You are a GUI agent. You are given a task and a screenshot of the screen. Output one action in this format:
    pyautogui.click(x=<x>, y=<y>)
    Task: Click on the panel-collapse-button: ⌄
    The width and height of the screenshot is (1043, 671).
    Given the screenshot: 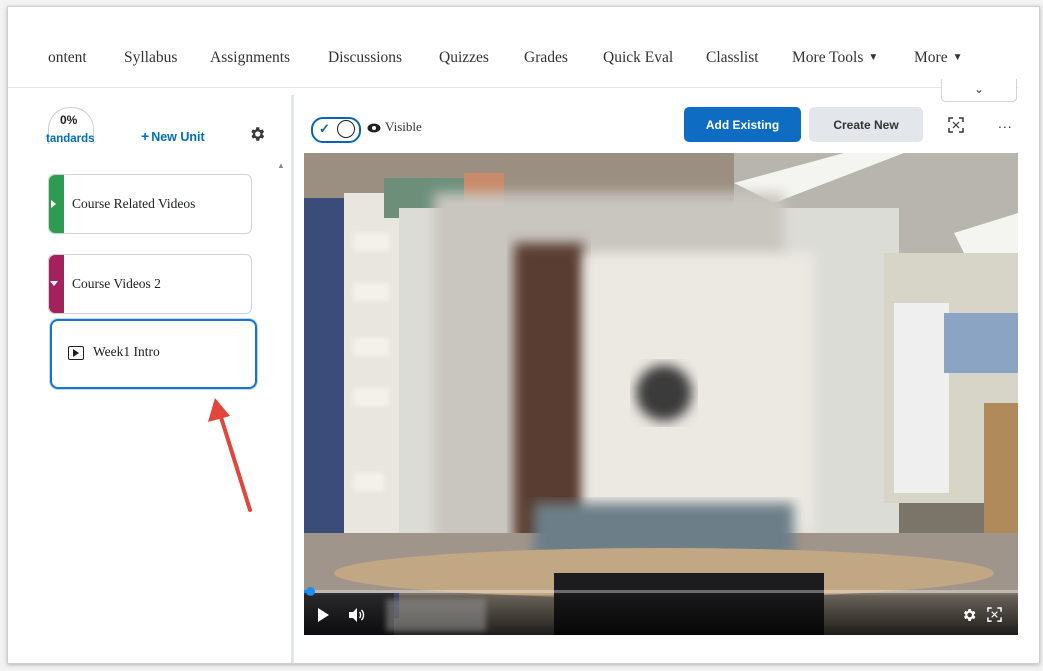 What is the action you would take?
    pyautogui.click(x=979, y=90)
    